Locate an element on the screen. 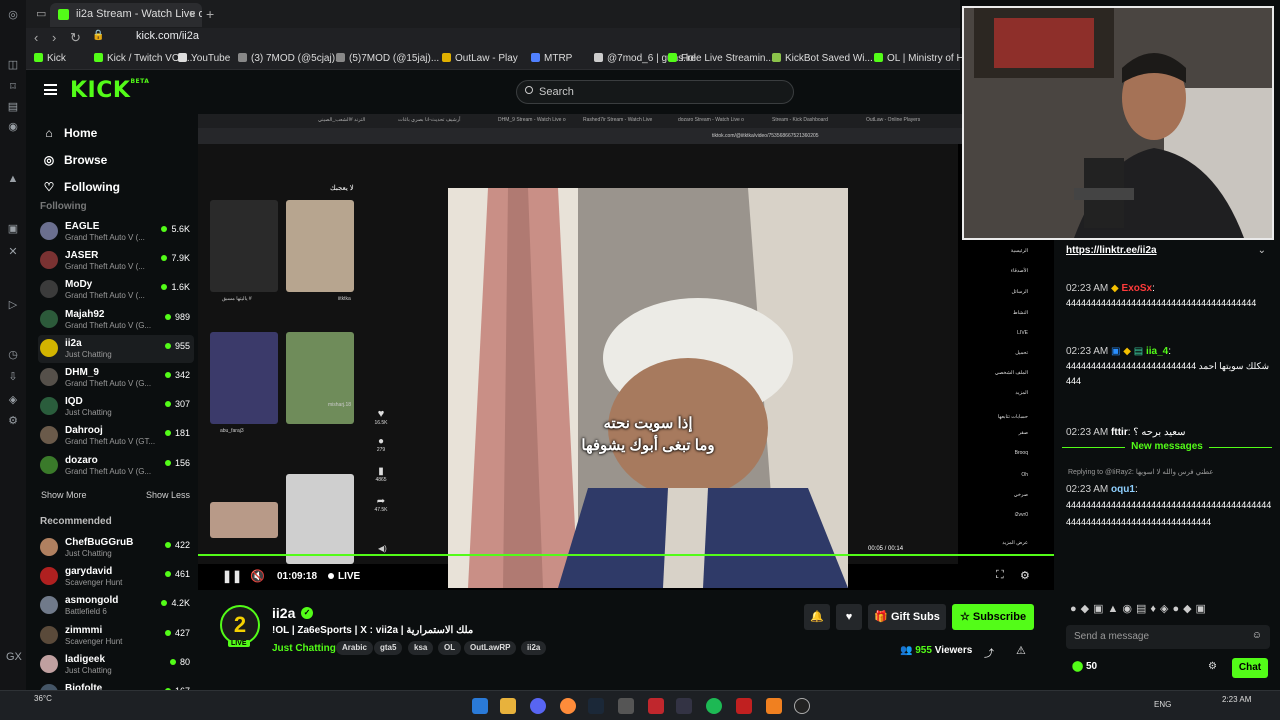 This screenshot has width=1280, height=720. opera-gx-icon is located at coordinates (656, 706).